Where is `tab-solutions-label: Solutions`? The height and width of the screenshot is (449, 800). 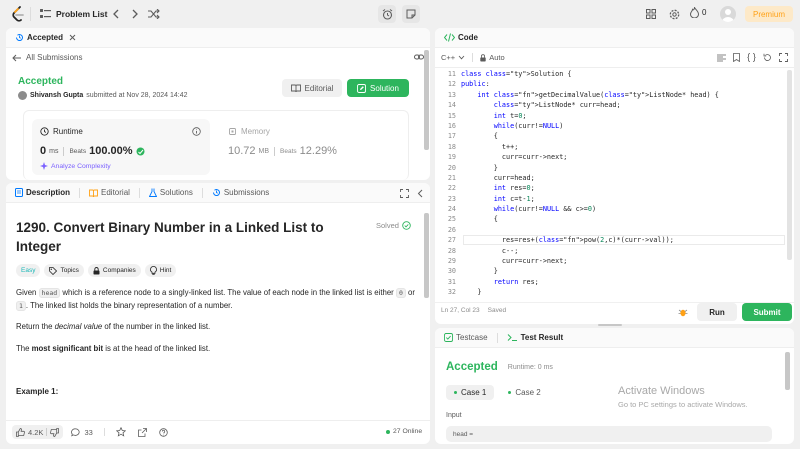
tab-solutions-label: Solutions is located at coordinates (176, 192).